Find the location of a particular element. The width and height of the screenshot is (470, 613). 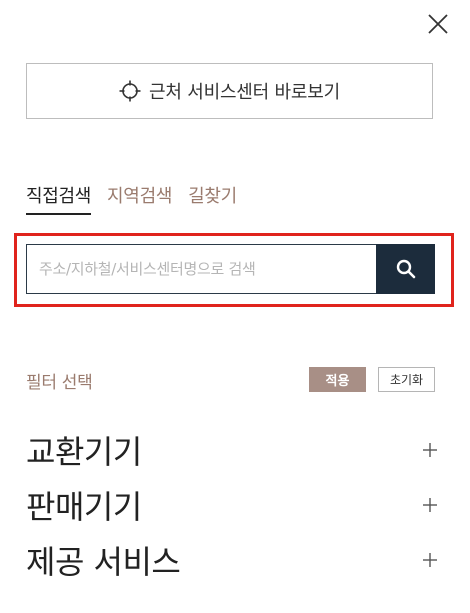

reset-button: 초기화 is located at coordinates (406, 379).